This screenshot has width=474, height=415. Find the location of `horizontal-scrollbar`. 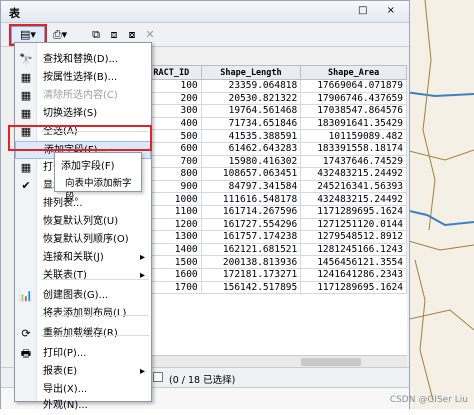

horizontal-scrollbar is located at coordinates (274, 361).